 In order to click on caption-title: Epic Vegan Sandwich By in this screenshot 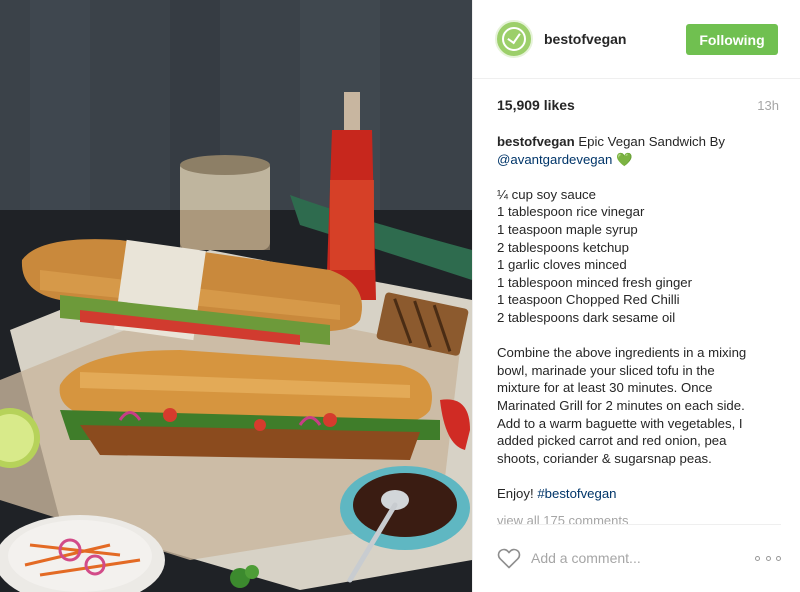, I will do `click(651, 141)`.